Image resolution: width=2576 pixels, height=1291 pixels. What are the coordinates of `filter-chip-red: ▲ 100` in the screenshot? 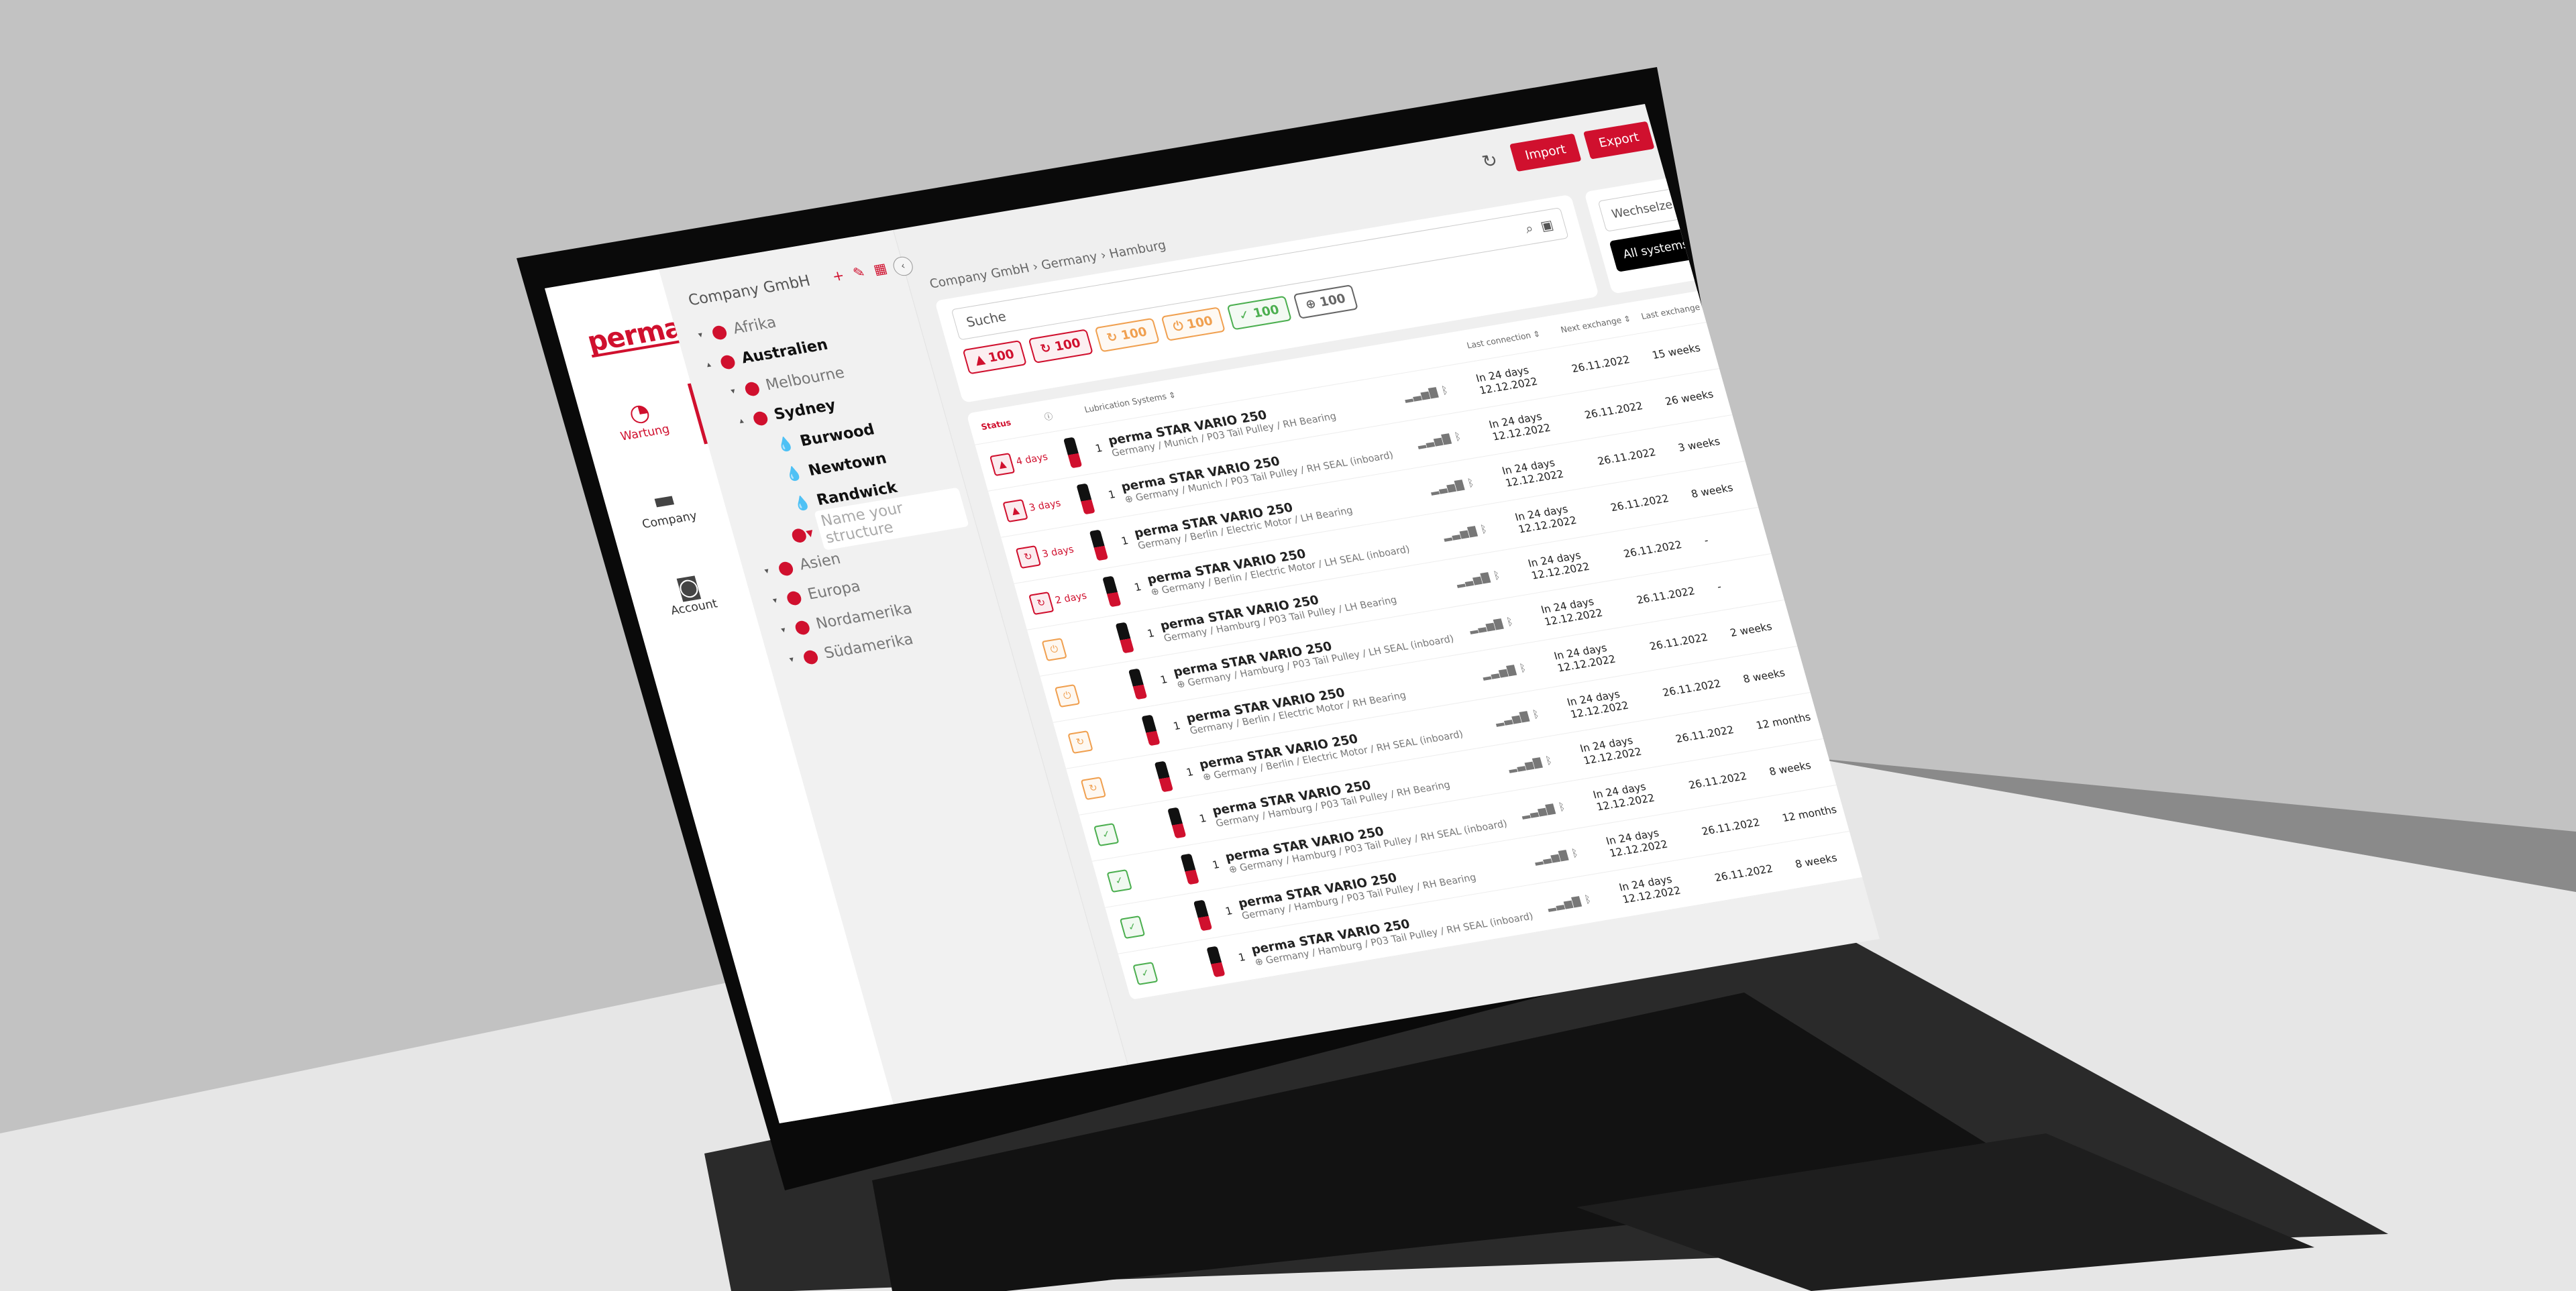 It's located at (994, 357).